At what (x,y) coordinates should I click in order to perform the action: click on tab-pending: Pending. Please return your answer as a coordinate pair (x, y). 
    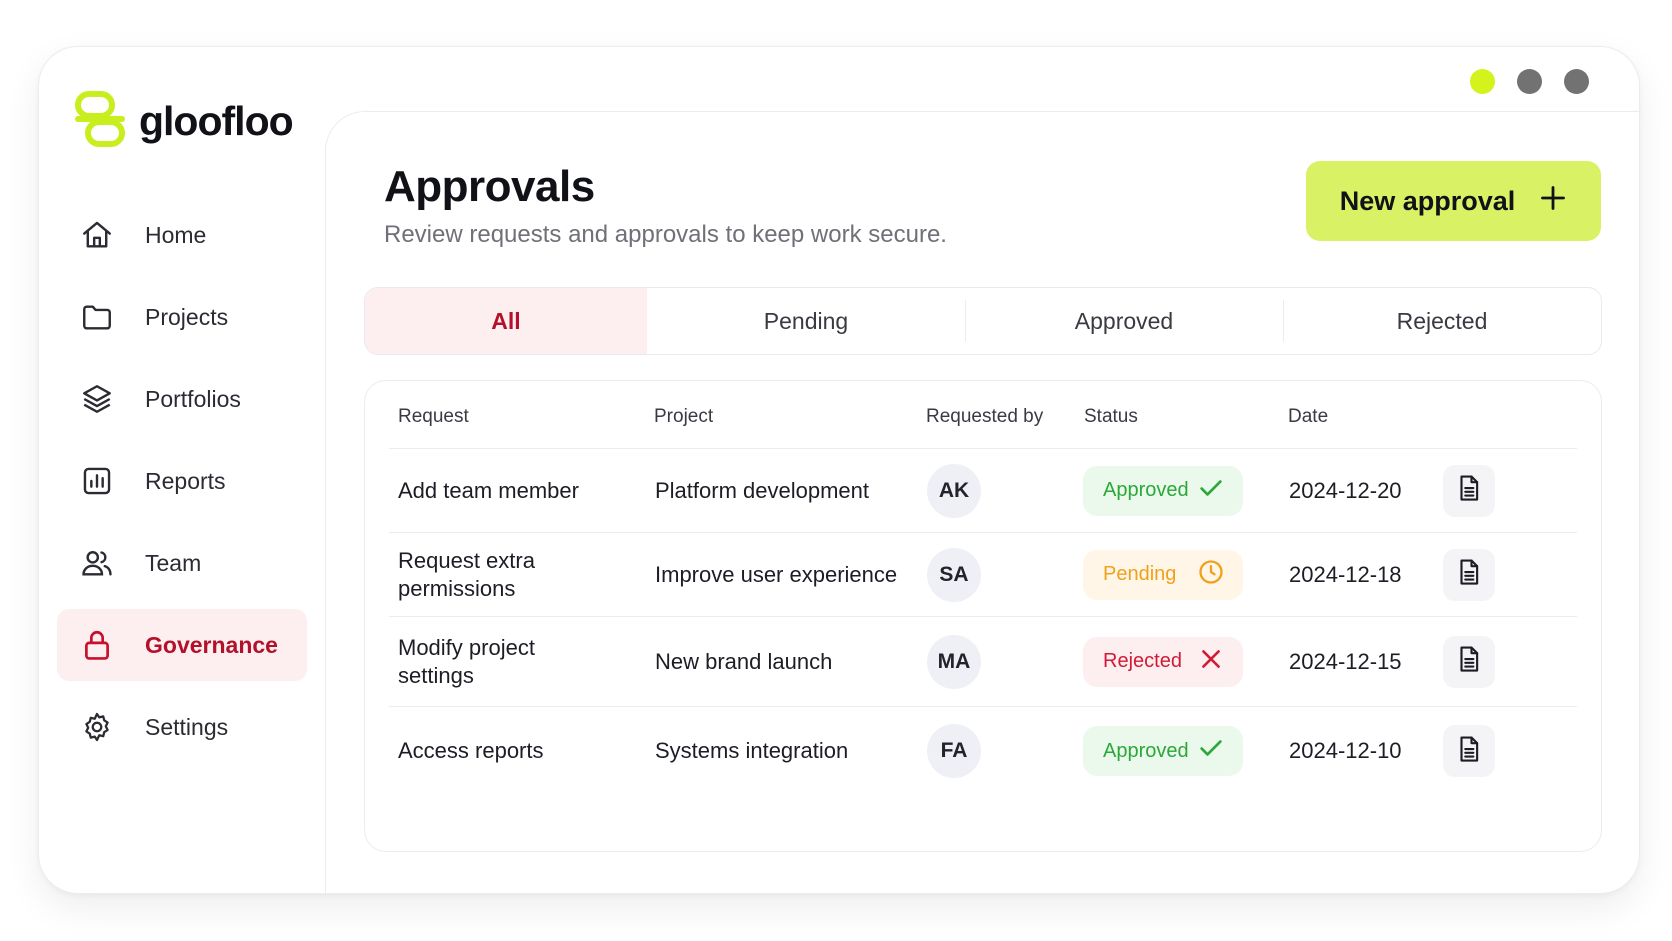
    Looking at the image, I should click on (806, 321).